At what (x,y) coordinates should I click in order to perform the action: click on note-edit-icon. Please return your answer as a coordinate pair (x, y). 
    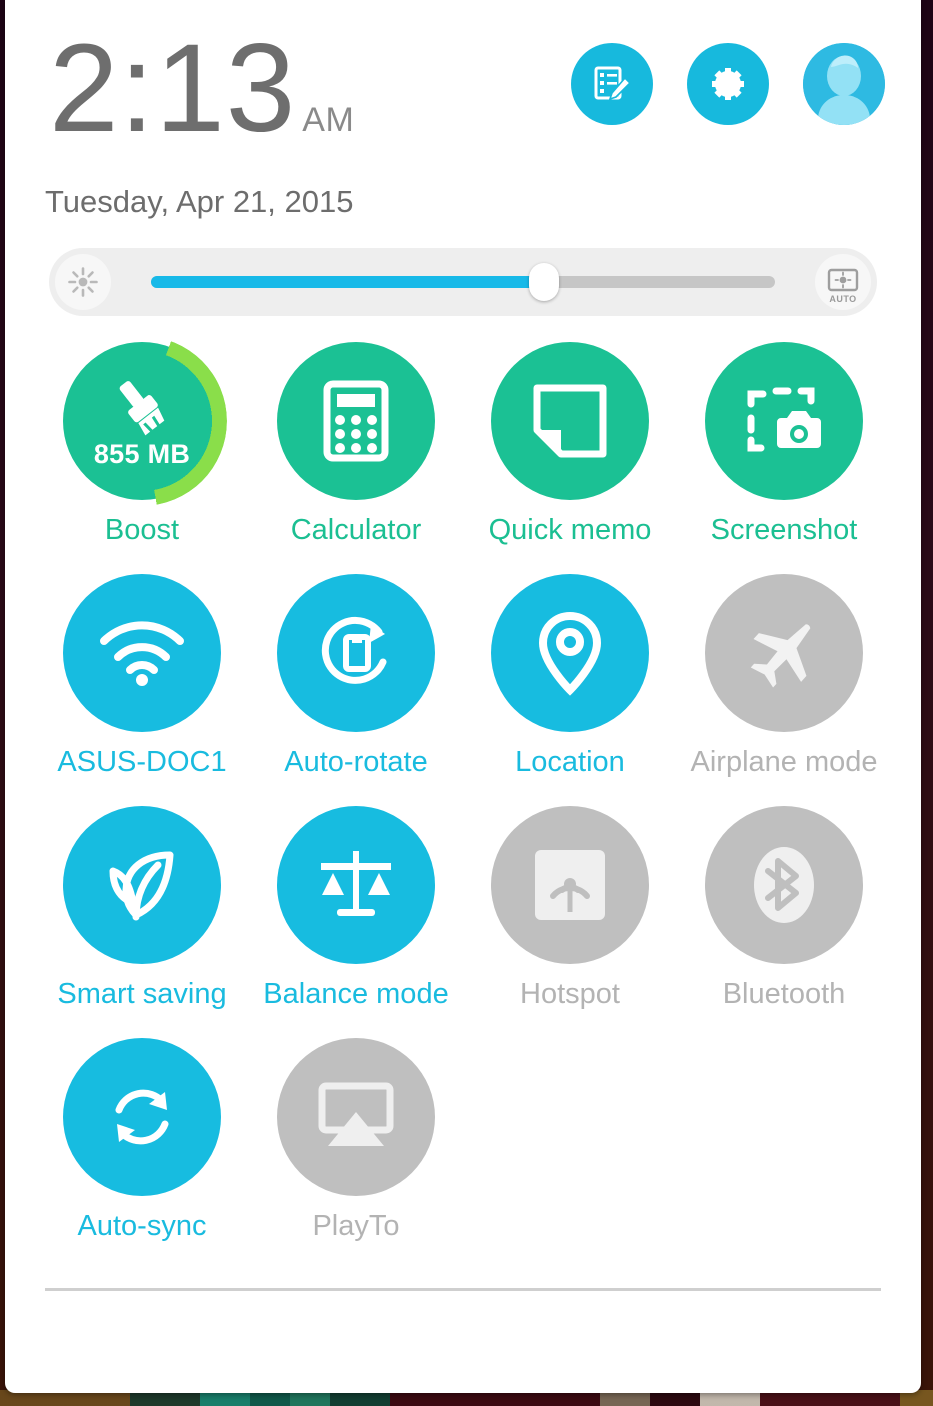
    Looking at the image, I should click on (612, 84).